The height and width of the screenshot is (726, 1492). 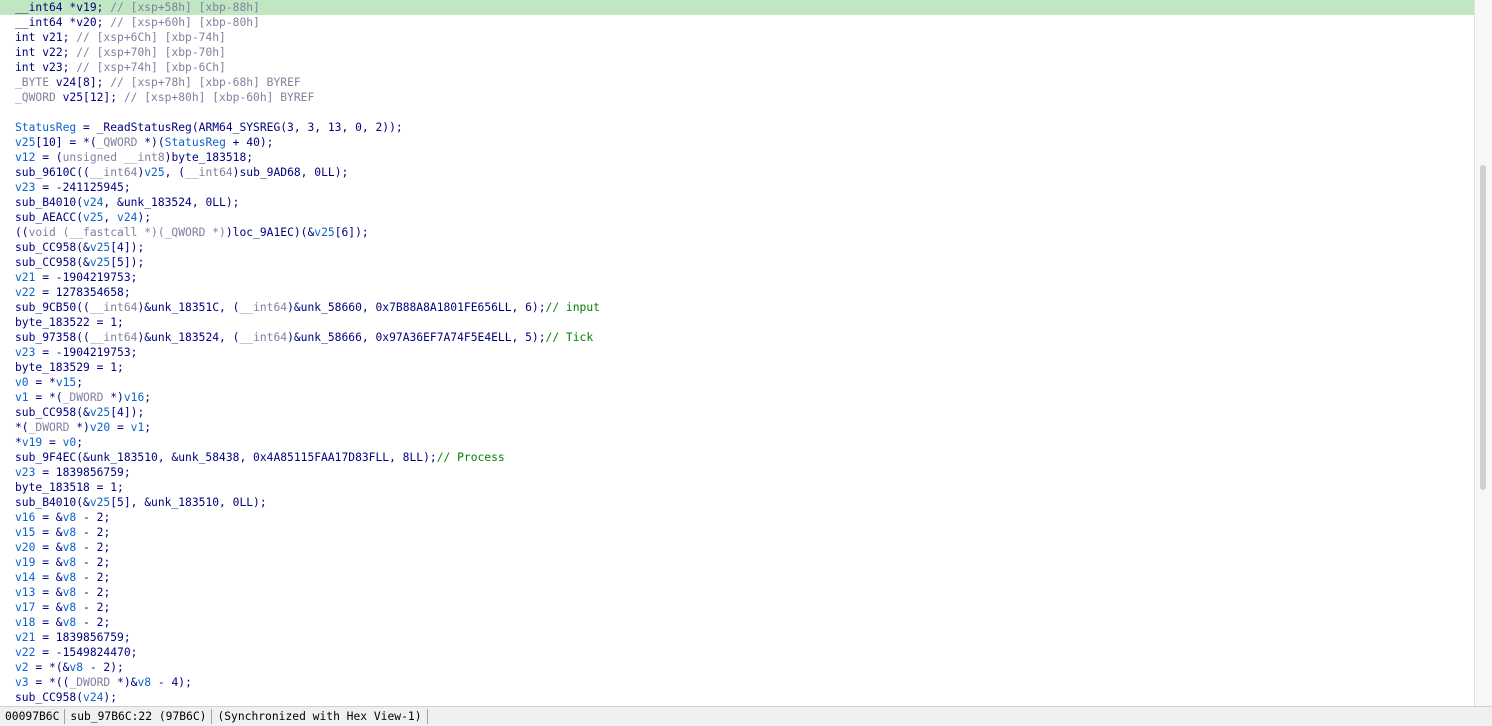 I want to click on code-line: sub_CC958(v24);, so click(x=737, y=697).